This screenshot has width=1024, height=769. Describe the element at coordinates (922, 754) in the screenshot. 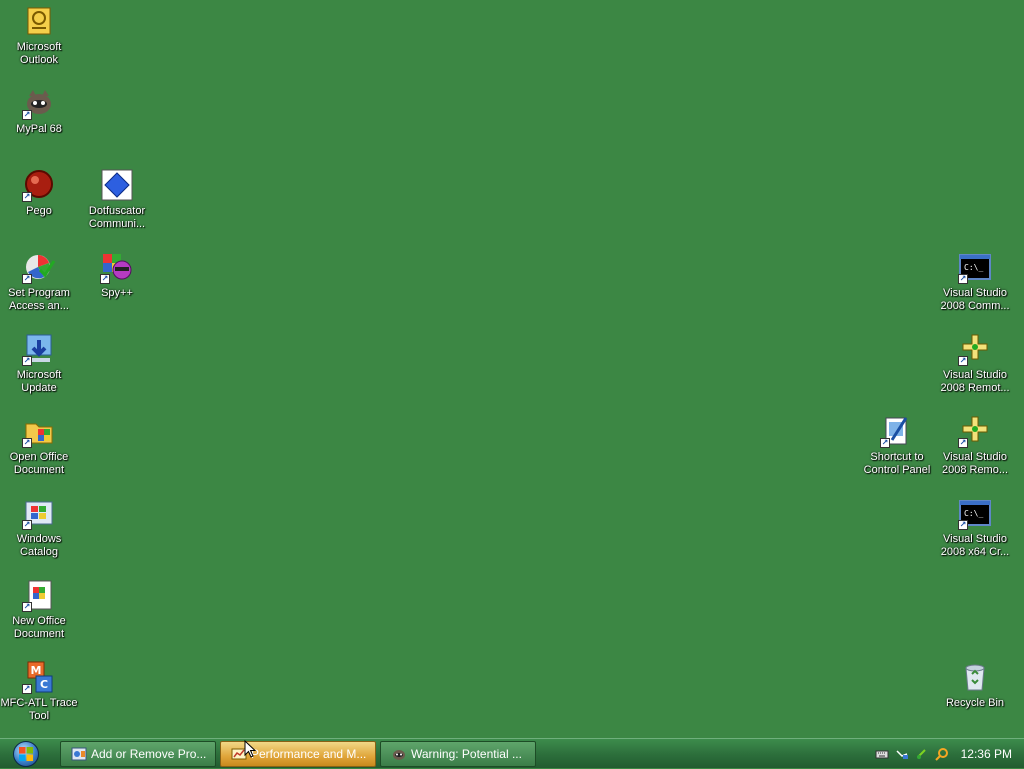

I see `safely-remove-hardware-icon` at that location.